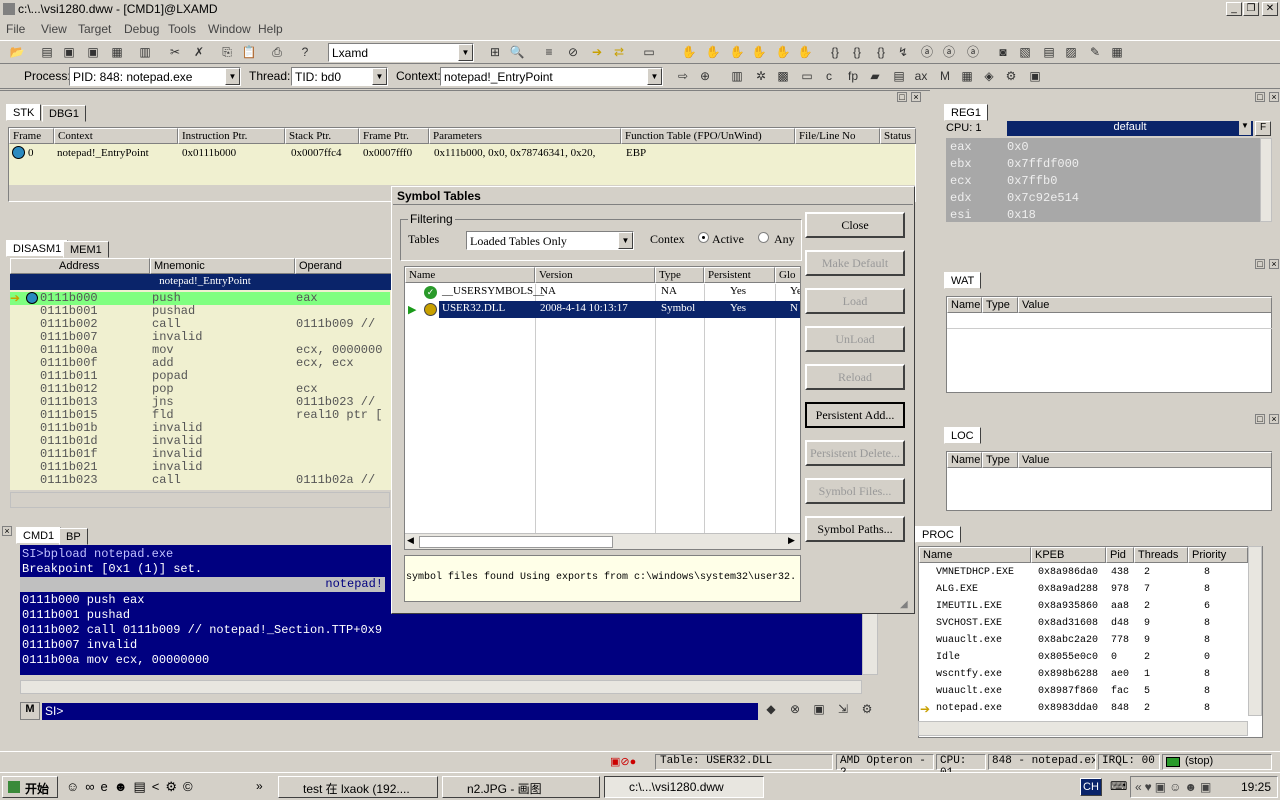 Image resolution: width=1280 pixels, height=800 pixels. Describe the element at coordinates (517, 52) in the screenshot. I see `search-icon: 🔍` at that location.